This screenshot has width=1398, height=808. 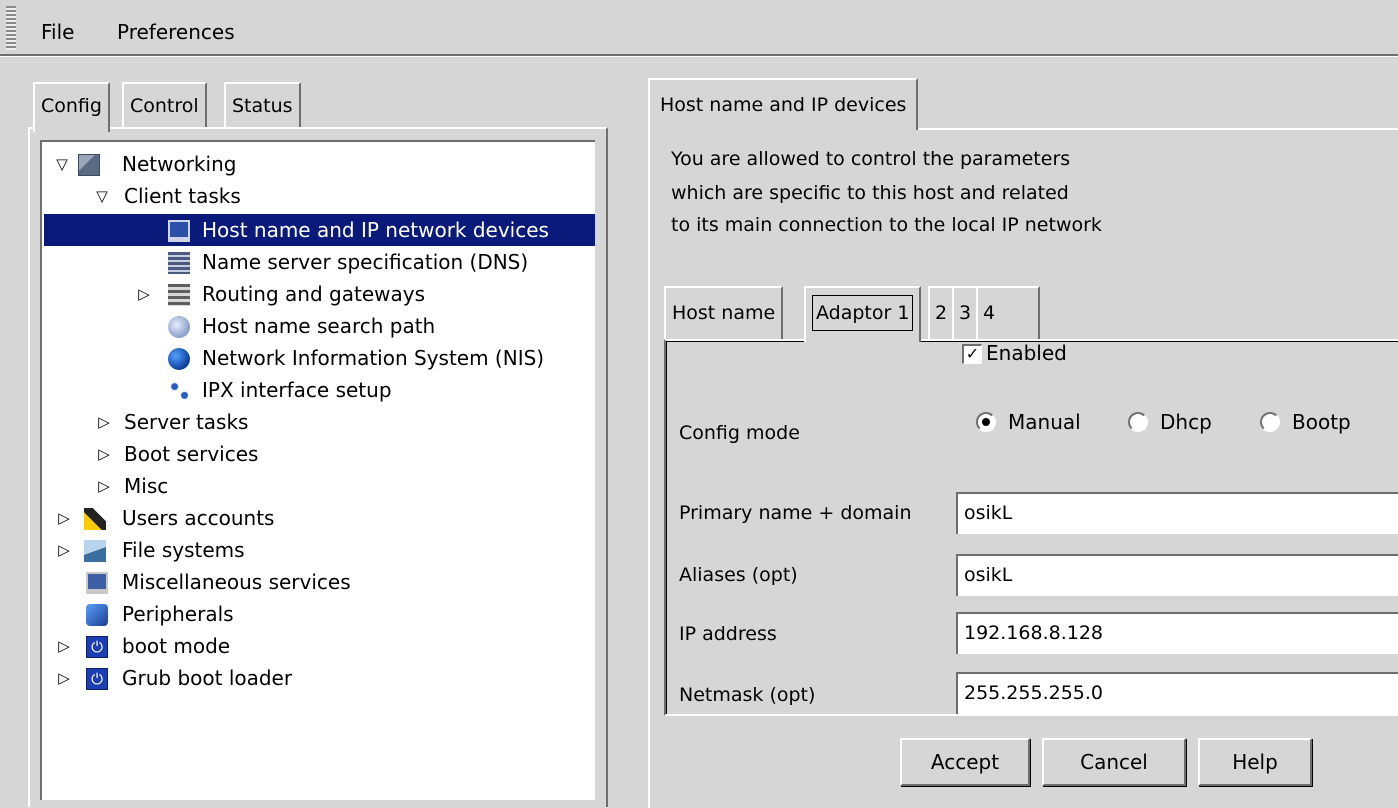 I want to click on tree-item-users-accounts: ▷ Users accounts, so click(x=318, y=518).